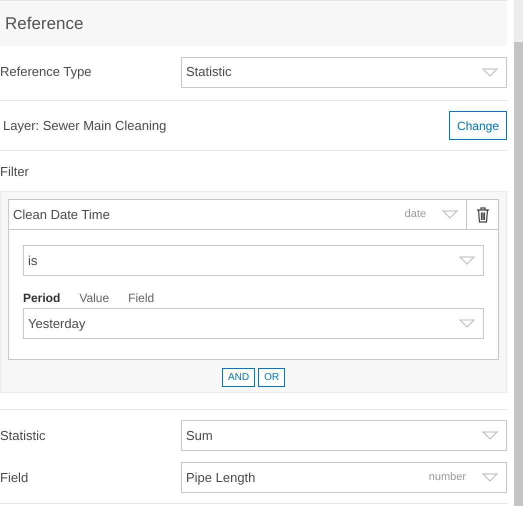 This screenshot has height=506, width=523. Describe the element at coordinates (15, 477) in the screenshot. I see `field-label: Field` at that location.